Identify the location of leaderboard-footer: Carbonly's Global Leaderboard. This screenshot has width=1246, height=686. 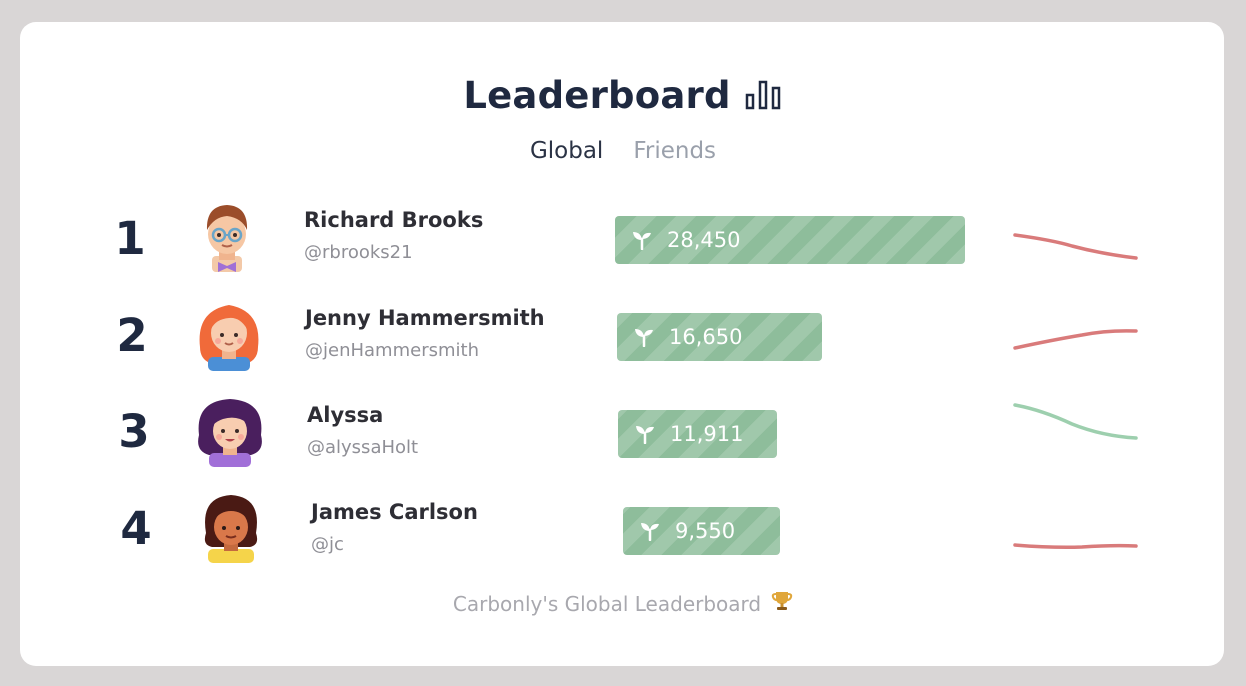
(623, 603).